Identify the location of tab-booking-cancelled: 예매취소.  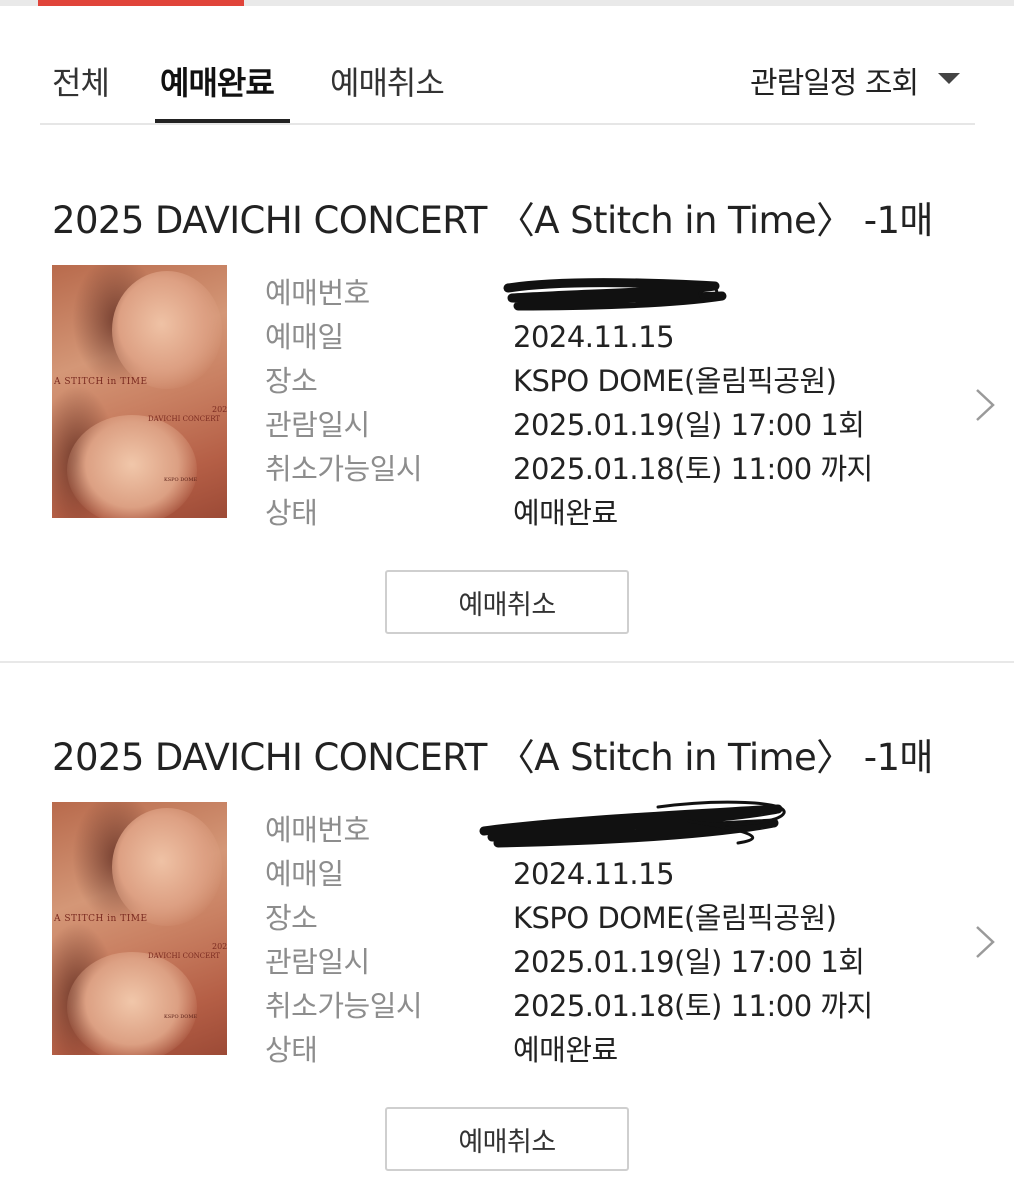
(387, 81).